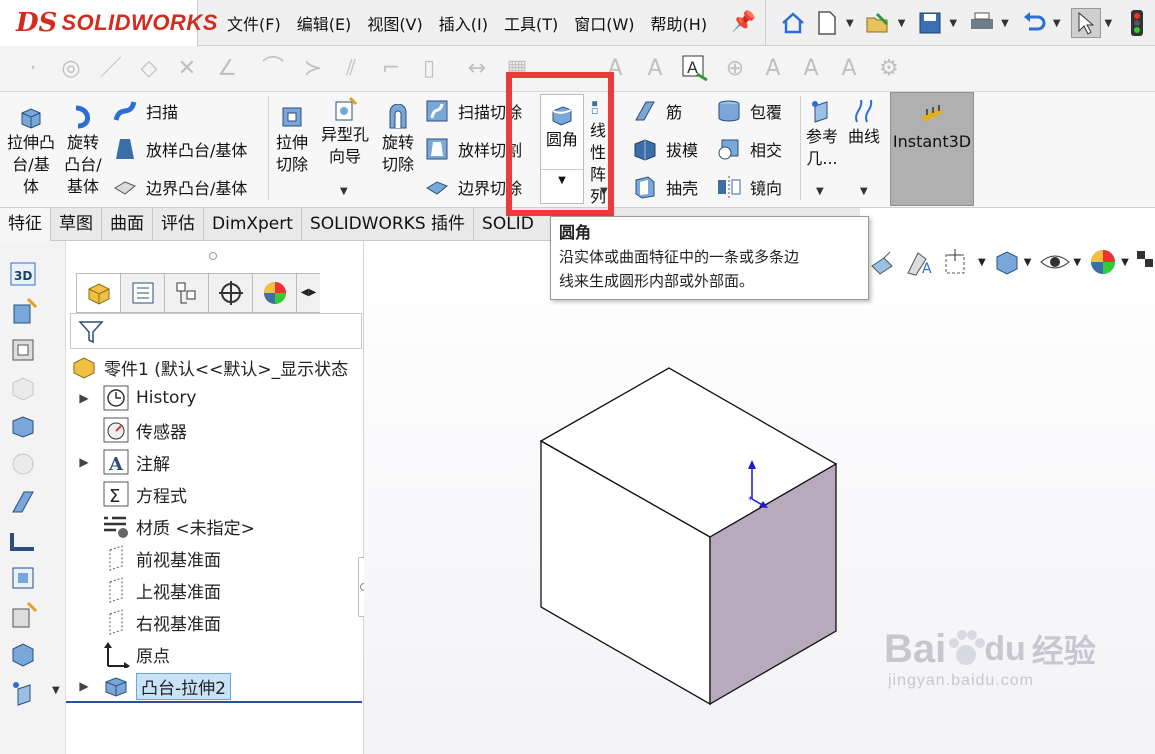 The image size is (1155, 754). What do you see at coordinates (313, 69) in the screenshot?
I see `tangent-icon: ≻` at bounding box center [313, 69].